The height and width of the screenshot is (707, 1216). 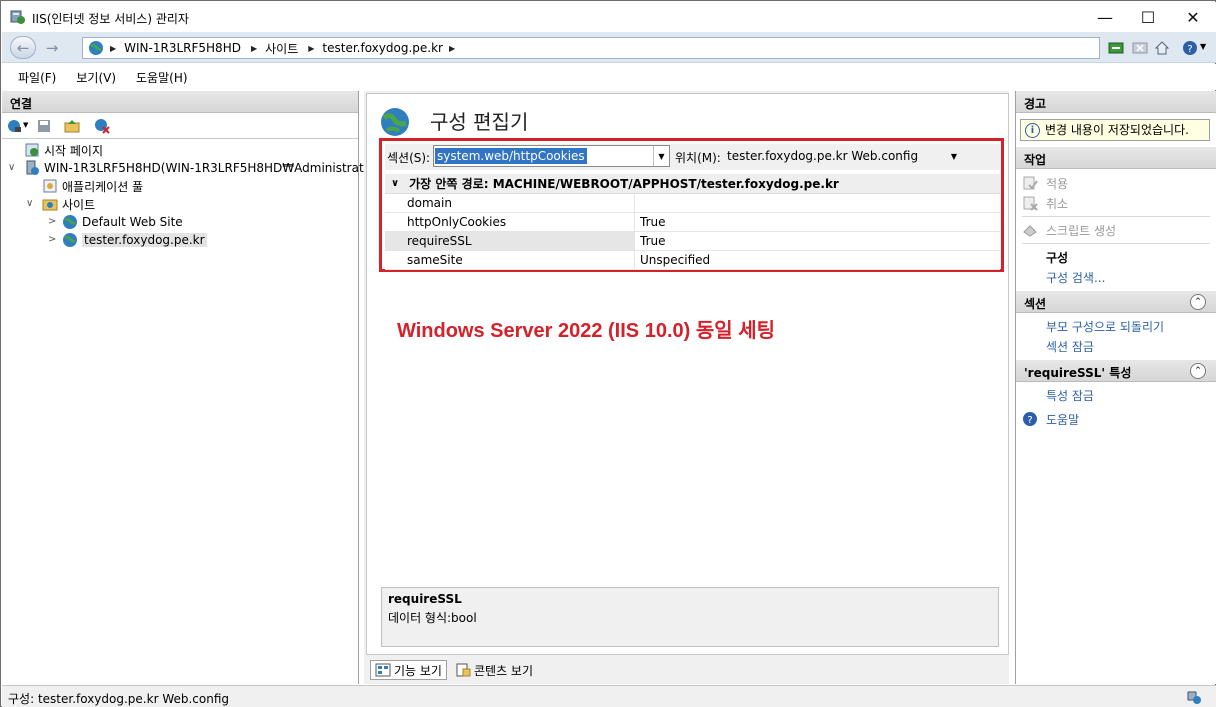 What do you see at coordinates (50, 205) in the screenshot?
I see `sites-folder-icon` at bounding box center [50, 205].